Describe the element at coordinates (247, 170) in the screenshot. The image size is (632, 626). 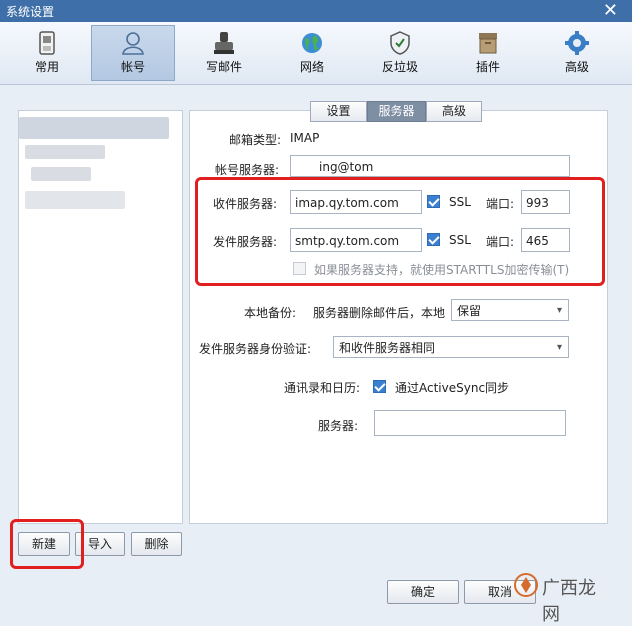
I see `account-server-label: 帐号服务器:` at that location.